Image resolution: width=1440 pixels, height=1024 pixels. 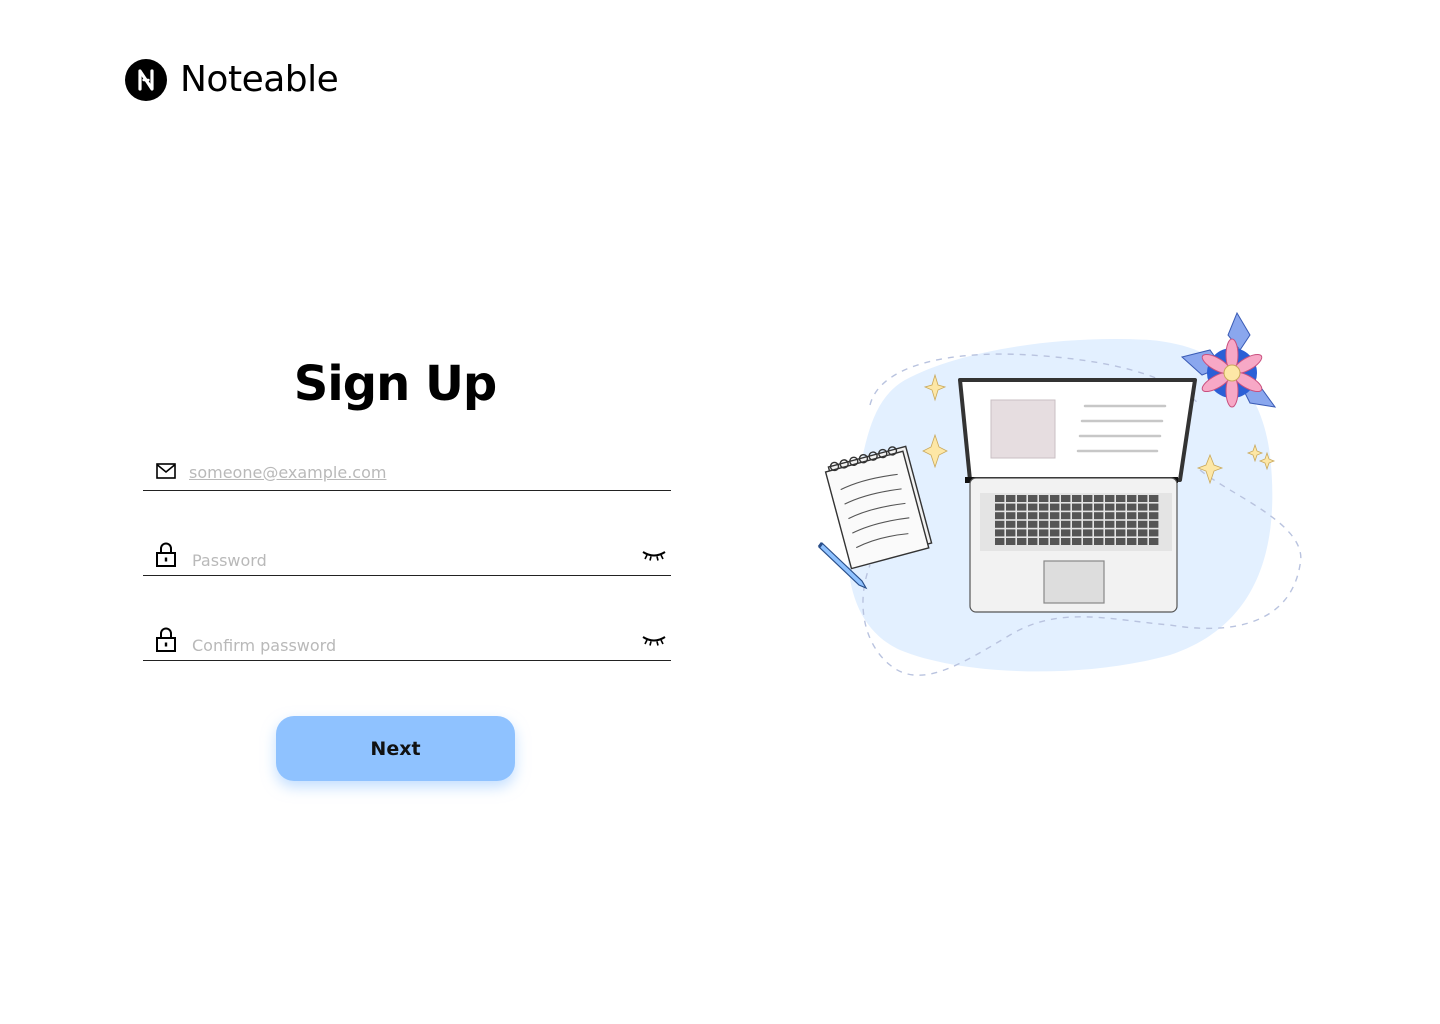 What do you see at coordinates (395, 384) in the screenshot?
I see `page-title: Sign Up` at bounding box center [395, 384].